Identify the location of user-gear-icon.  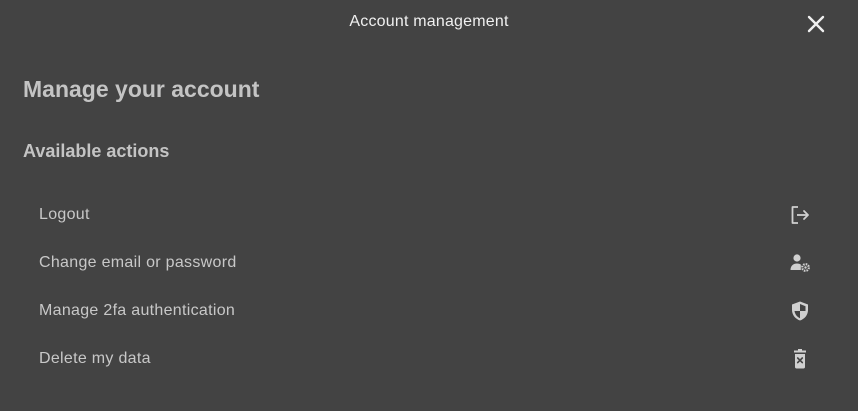
(800, 263).